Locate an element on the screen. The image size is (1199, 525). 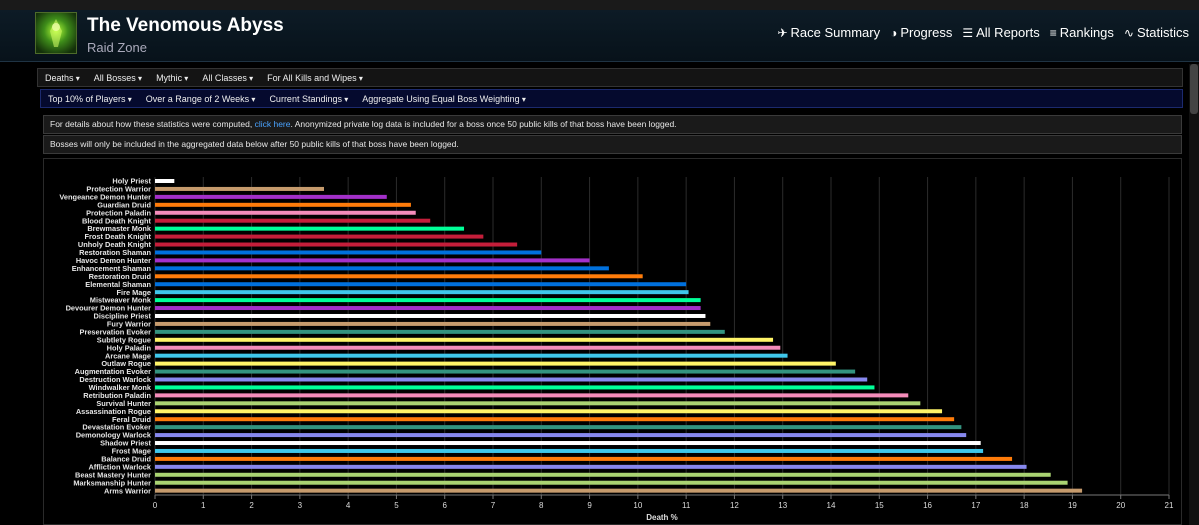
bar-enhancement-shaman is located at coordinates (382, 268).